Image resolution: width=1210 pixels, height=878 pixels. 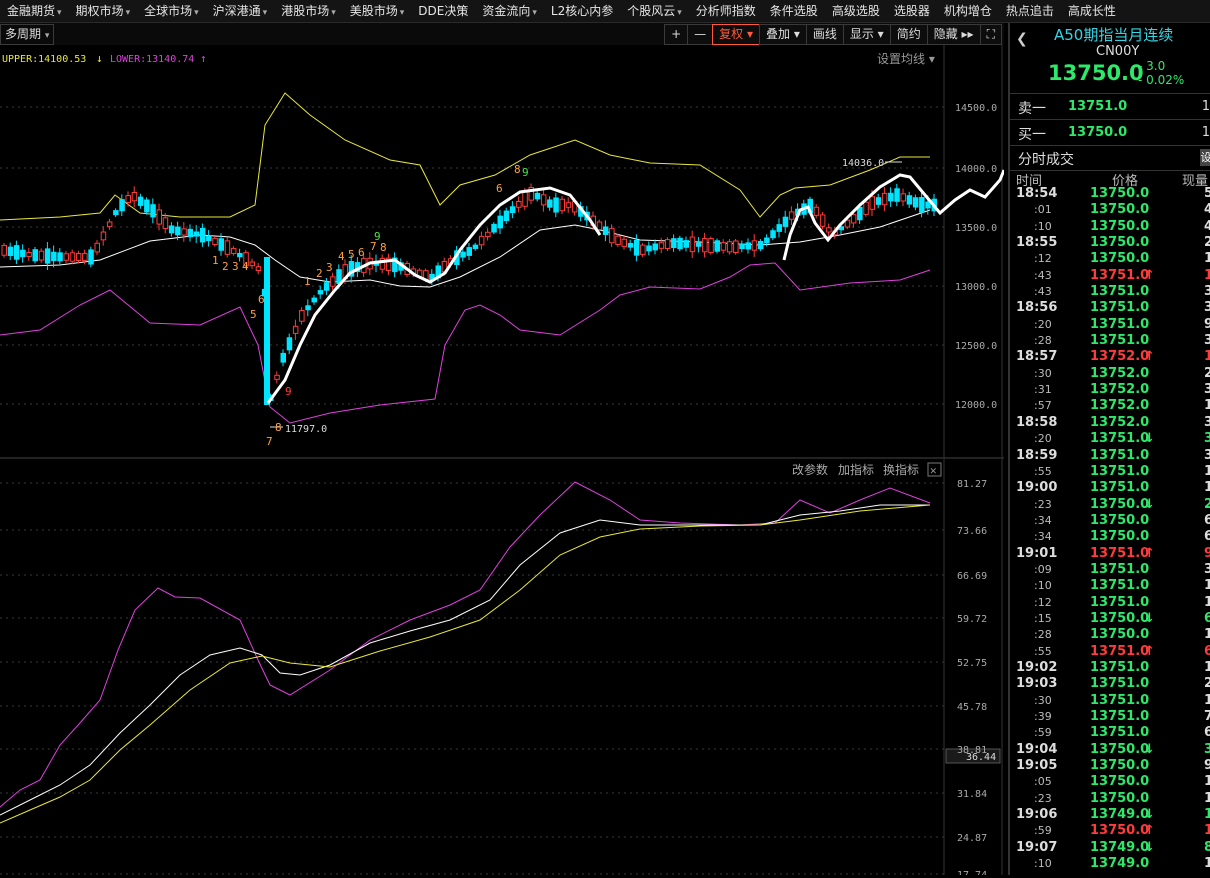 What do you see at coordinates (1114, 35) in the screenshot?
I see `instrument-title: A50期指当月连续` at bounding box center [1114, 35].